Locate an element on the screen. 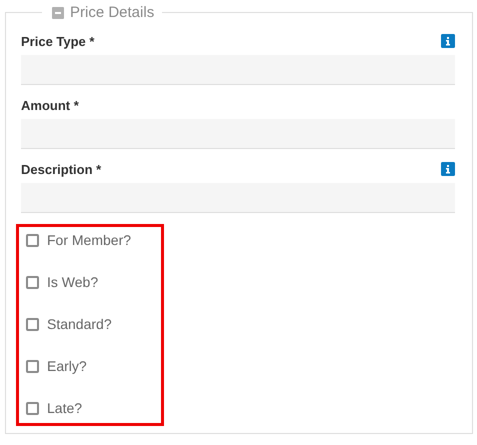 This screenshot has height=445, width=477. checkbox-label: Late? is located at coordinates (64, 408).